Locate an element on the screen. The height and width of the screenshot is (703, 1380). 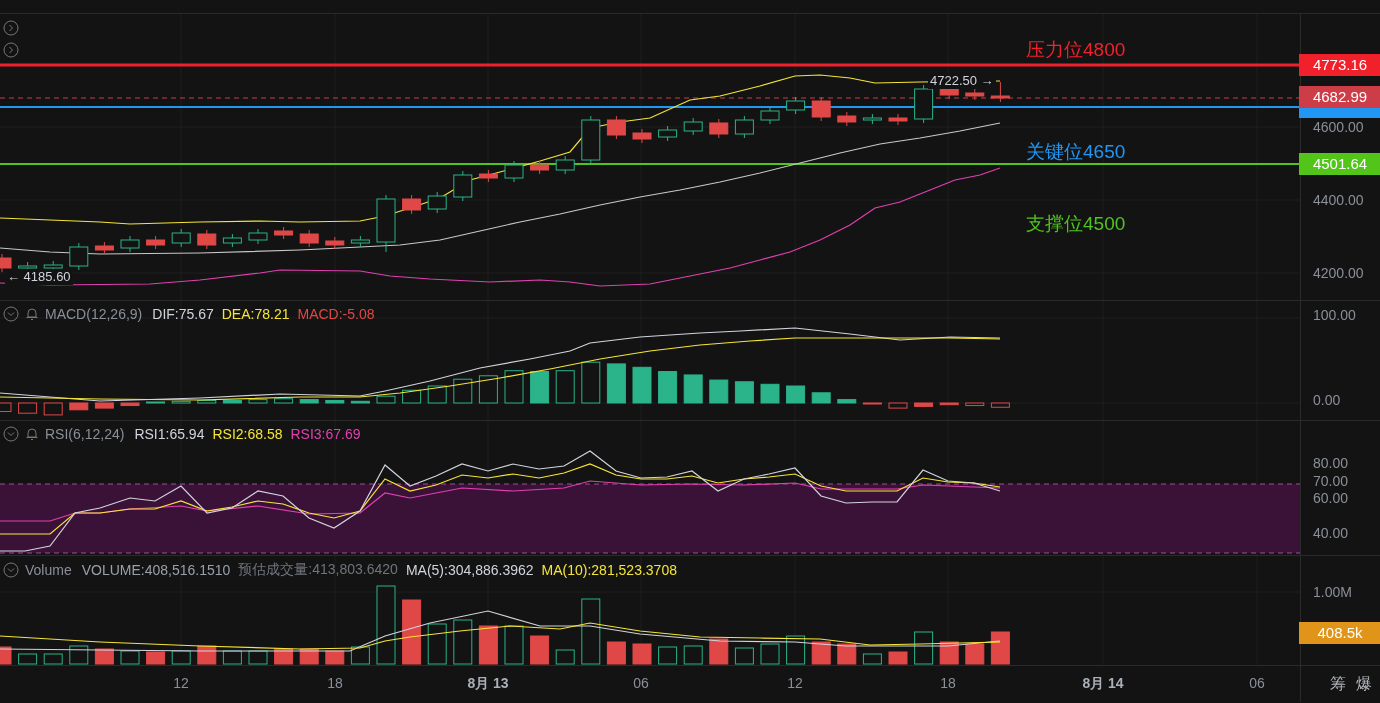
price-level-label: 支撑位4500 is located at coordinates (1076, 224).